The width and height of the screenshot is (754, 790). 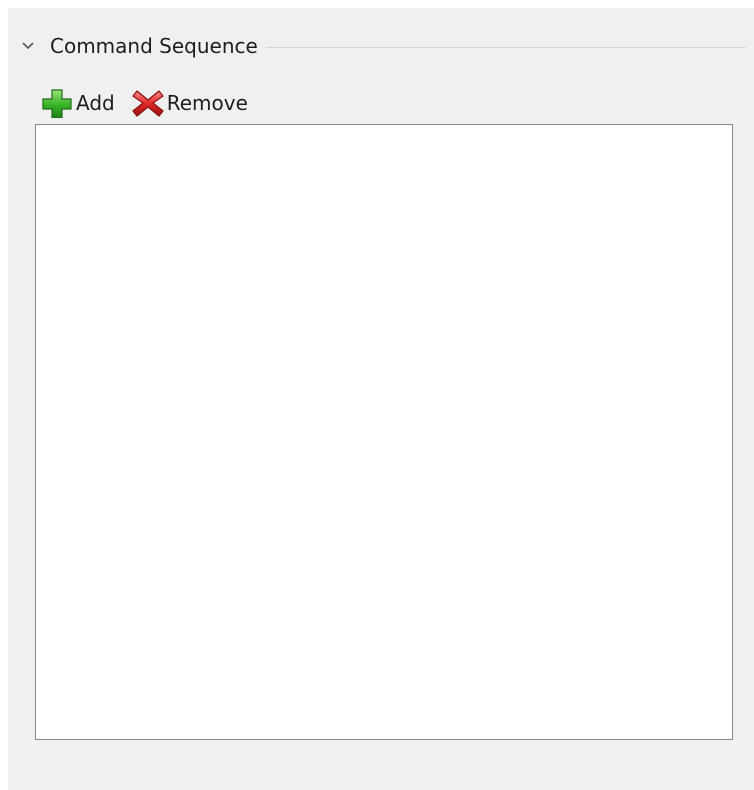 I want to click on add-label: Add, so click(x=95, y=103).